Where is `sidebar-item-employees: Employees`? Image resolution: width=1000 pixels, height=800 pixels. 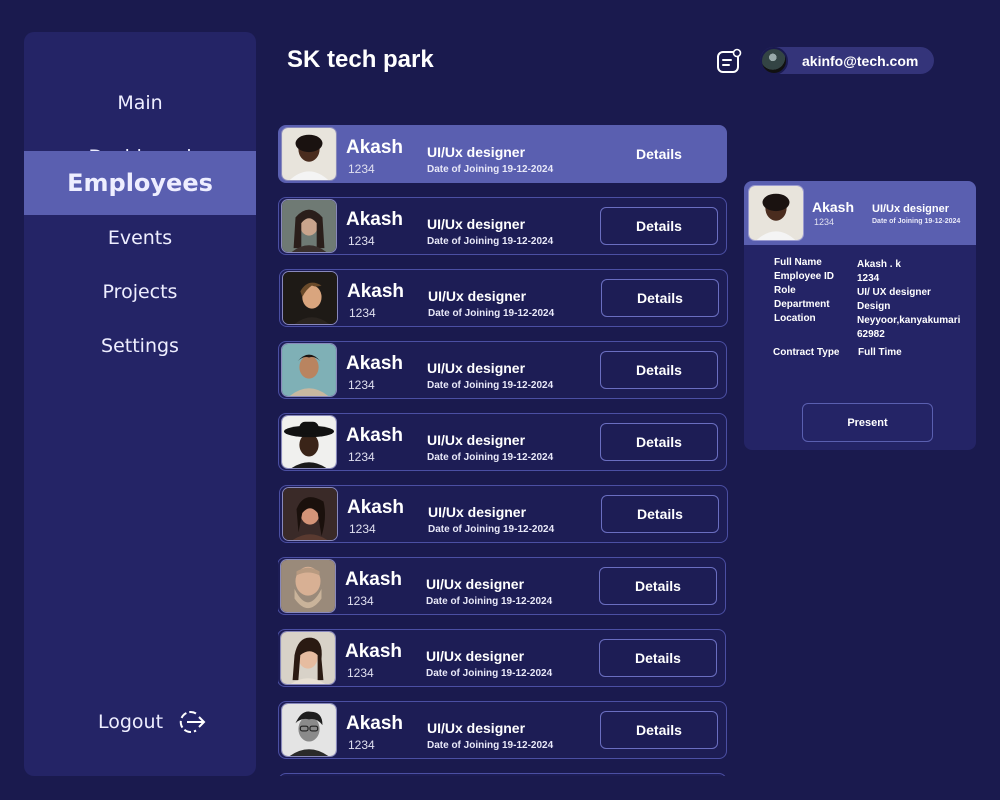
sidebar-item-employees: Employees is located at coordinates (140, 183).